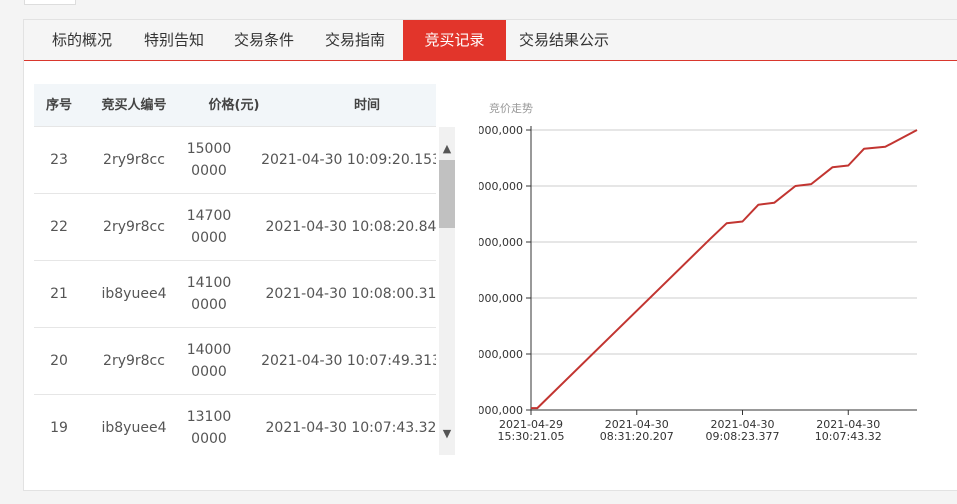 This screenshot has height=504, width=957. I want to click on tab-bid-records: 竞买记录, so click(454, 40).